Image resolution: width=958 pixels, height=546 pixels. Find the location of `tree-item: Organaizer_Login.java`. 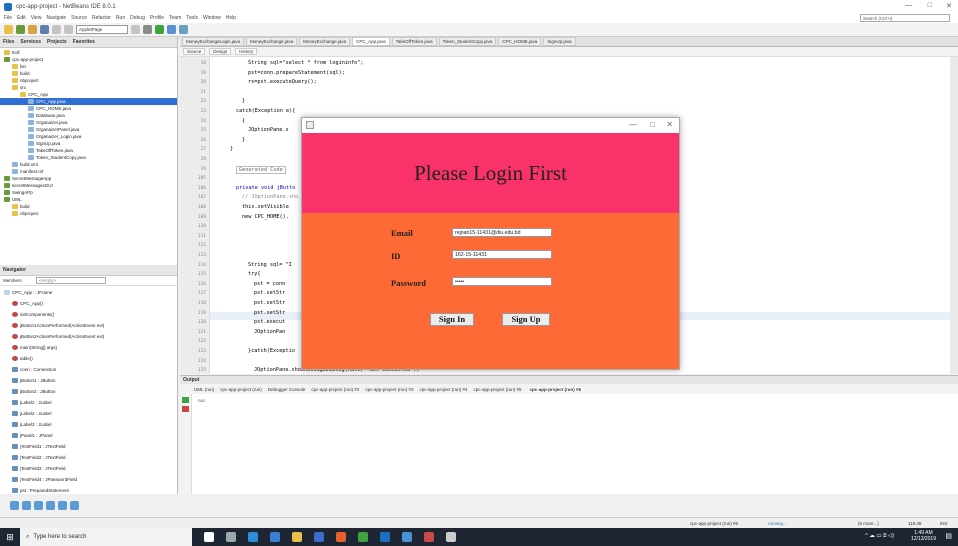

tree-item: Organaizer_Login.java is located at coordinates (88, 136).